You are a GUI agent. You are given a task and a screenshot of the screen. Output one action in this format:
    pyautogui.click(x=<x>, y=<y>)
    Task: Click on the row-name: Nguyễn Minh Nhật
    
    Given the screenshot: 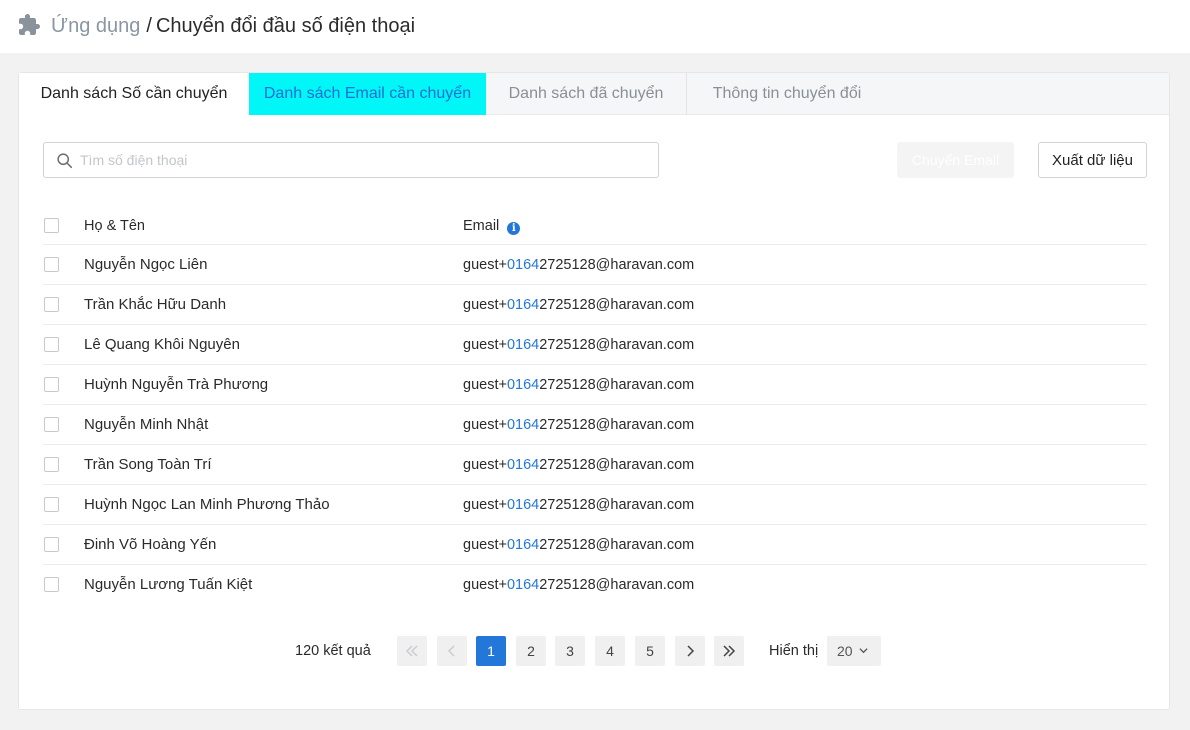 What is the action you would take?
    pyautogui.click(x=146, y=424)
    